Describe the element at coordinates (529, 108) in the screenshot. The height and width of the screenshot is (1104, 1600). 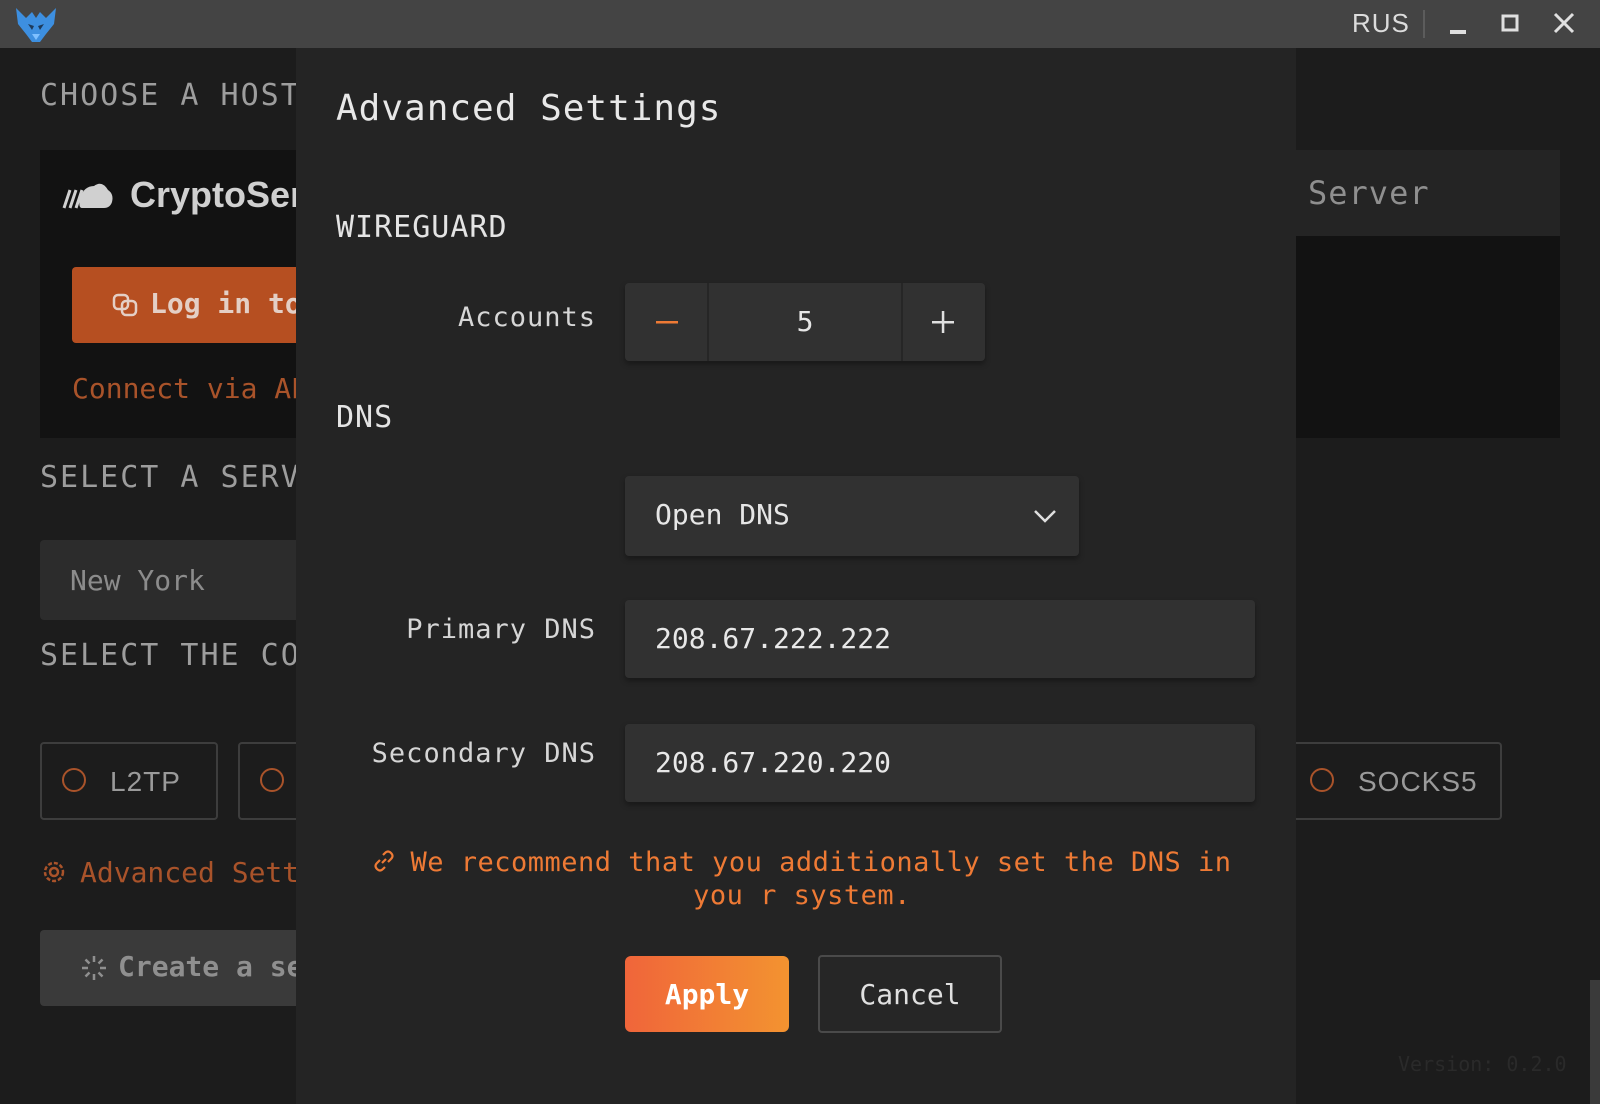
I see `dialog-title: Advanced Settings` at that location.